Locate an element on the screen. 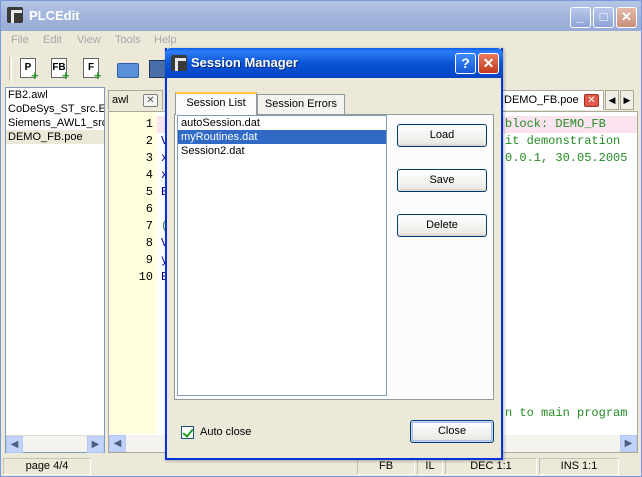  status-position: DEC 1:1 is located at coordinates (491, 466).